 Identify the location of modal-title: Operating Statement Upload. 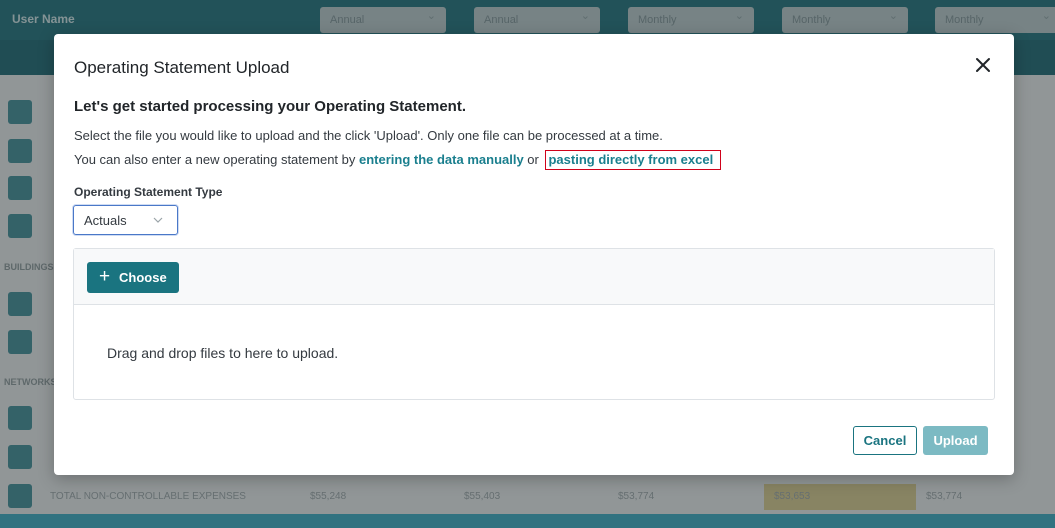
(182, 67).